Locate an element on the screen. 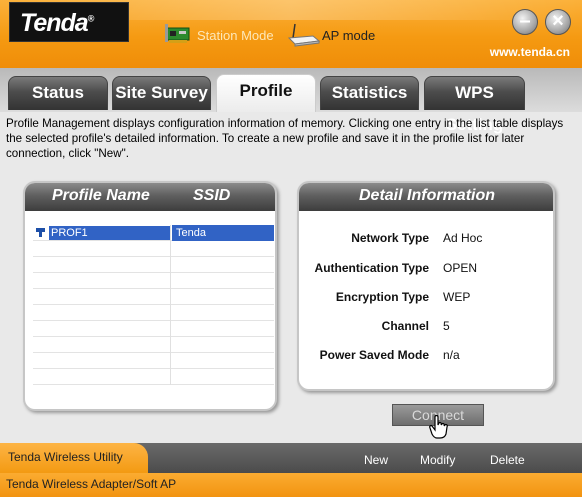  network-type-value: Ad Hoc is located at coordinates (463, 238).